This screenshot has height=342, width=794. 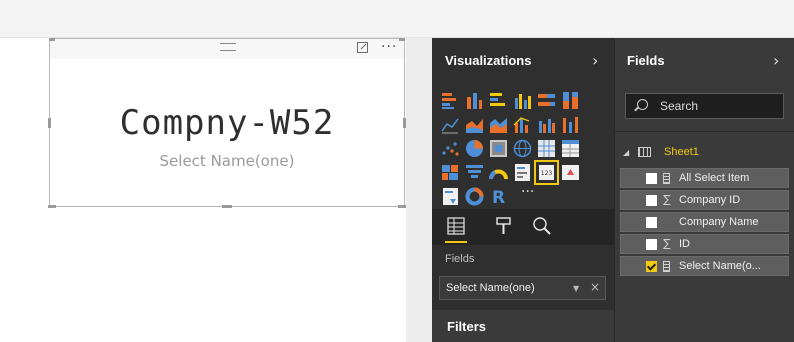 I want to click on field-item-company-name: Company Name, so click(x=704, y=222).